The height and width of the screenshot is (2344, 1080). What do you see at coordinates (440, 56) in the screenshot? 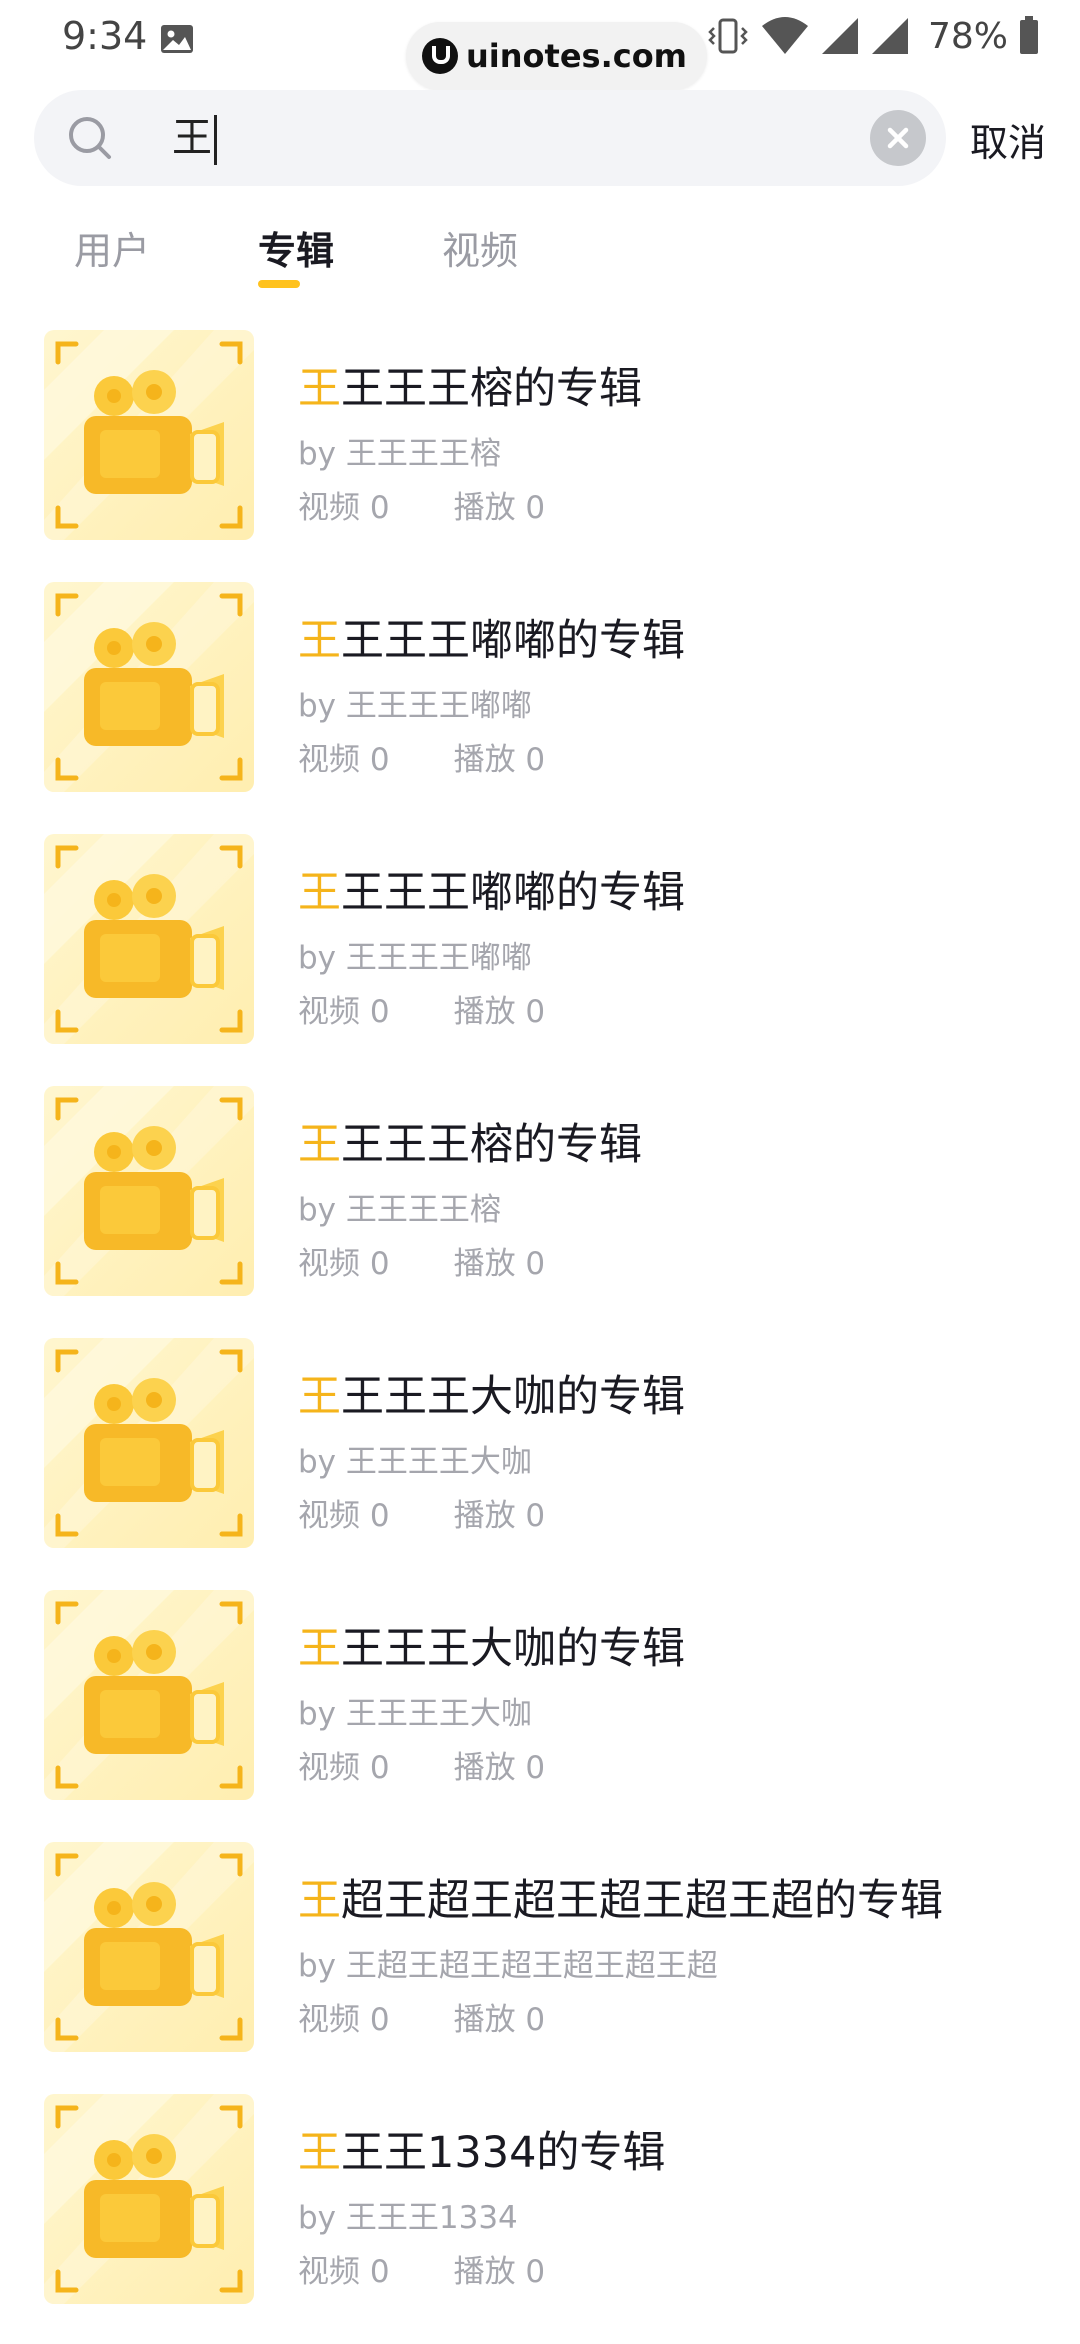
I see `watermark-logo-icon` at bounding box center [440, 56].